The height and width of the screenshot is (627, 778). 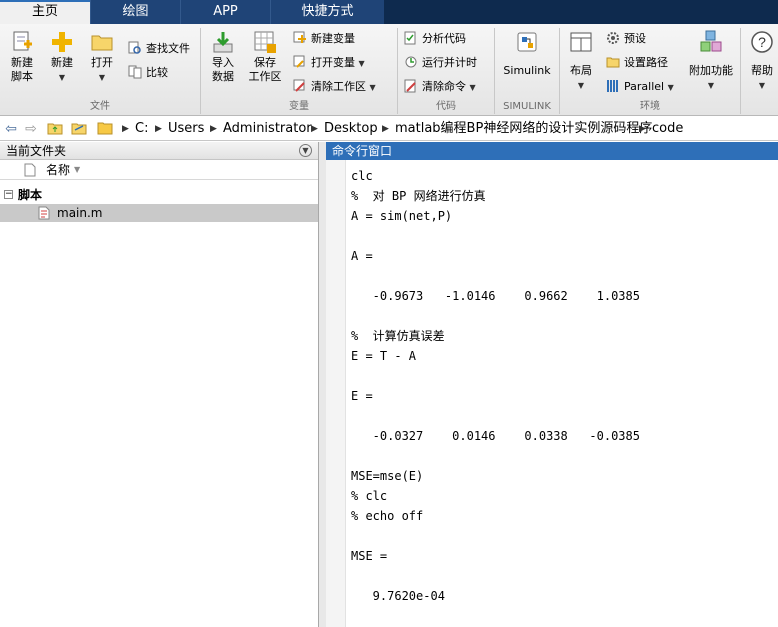 I want to click on grid-save-icon, so click(x=265, y=42).